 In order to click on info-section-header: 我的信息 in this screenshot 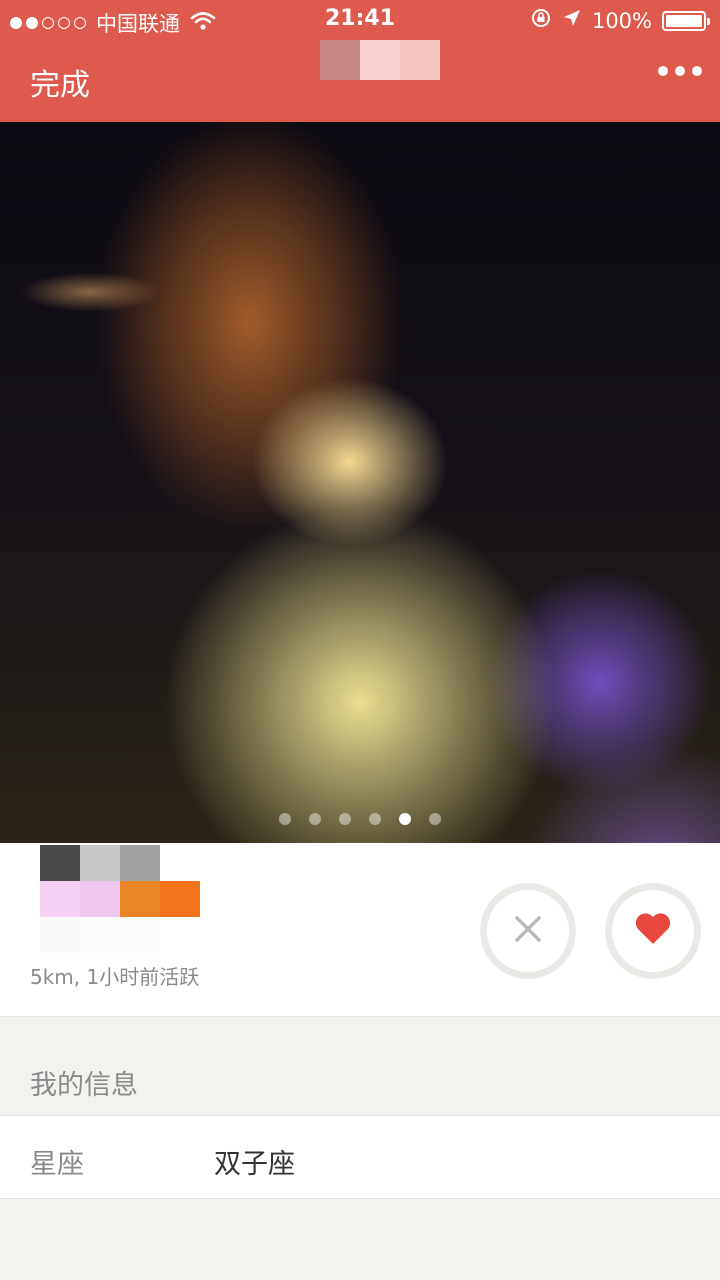, I will do `click(360, 1066)`.